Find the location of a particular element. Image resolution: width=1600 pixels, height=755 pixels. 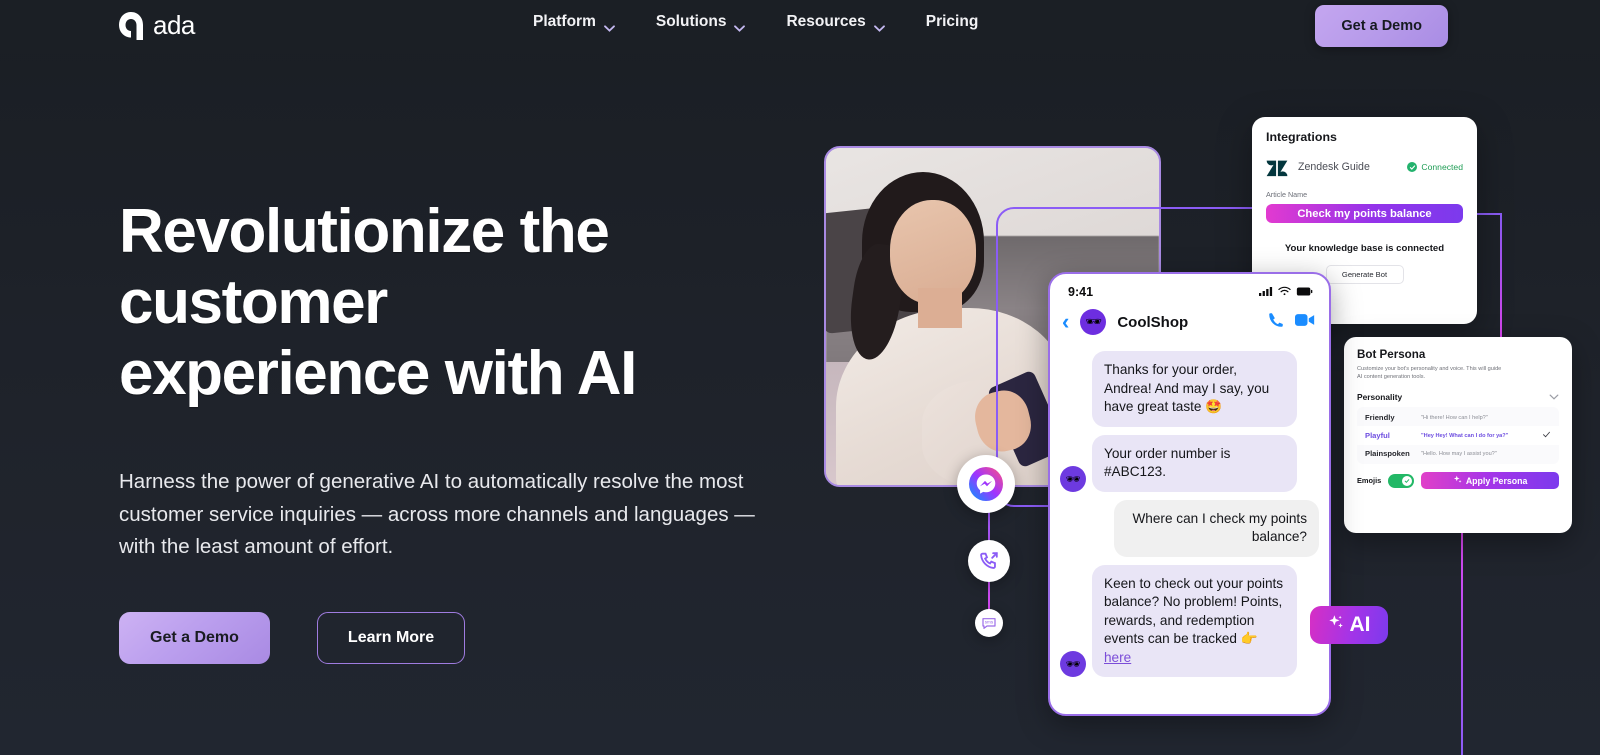

integration-row: Zendesk Guide Connected is located at coordinates (1364, 167).